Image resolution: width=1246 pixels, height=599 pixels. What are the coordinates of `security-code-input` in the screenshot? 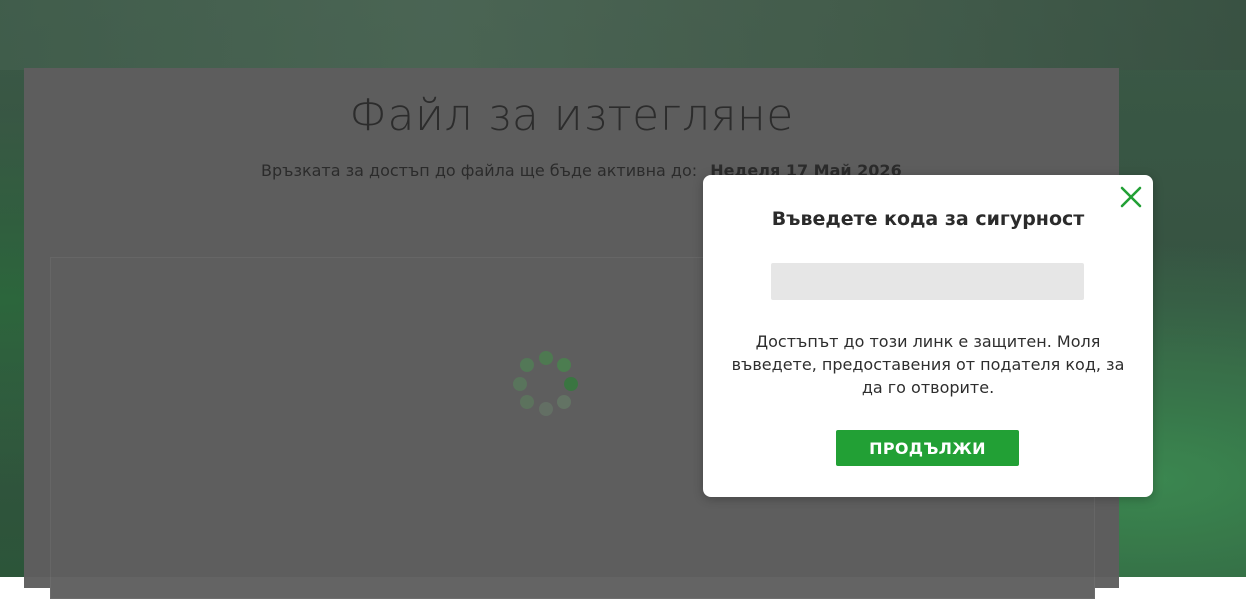 It's located at (927, 281).